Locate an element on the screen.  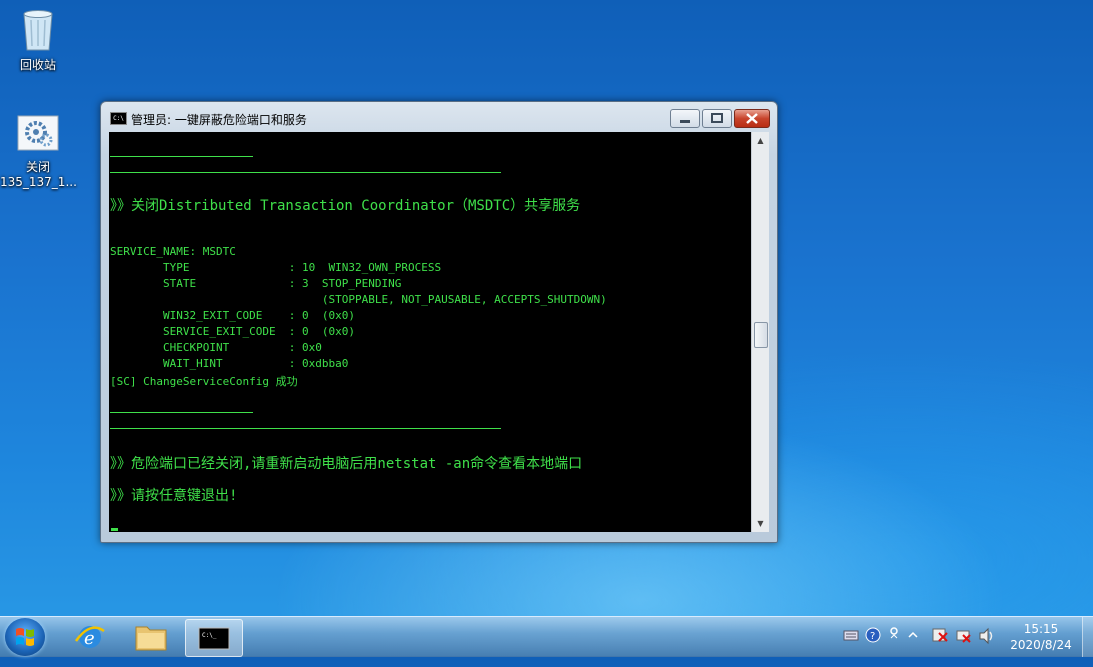
vertical-scrollbar: ▲ ▼ is located at coordinates (760, 332).